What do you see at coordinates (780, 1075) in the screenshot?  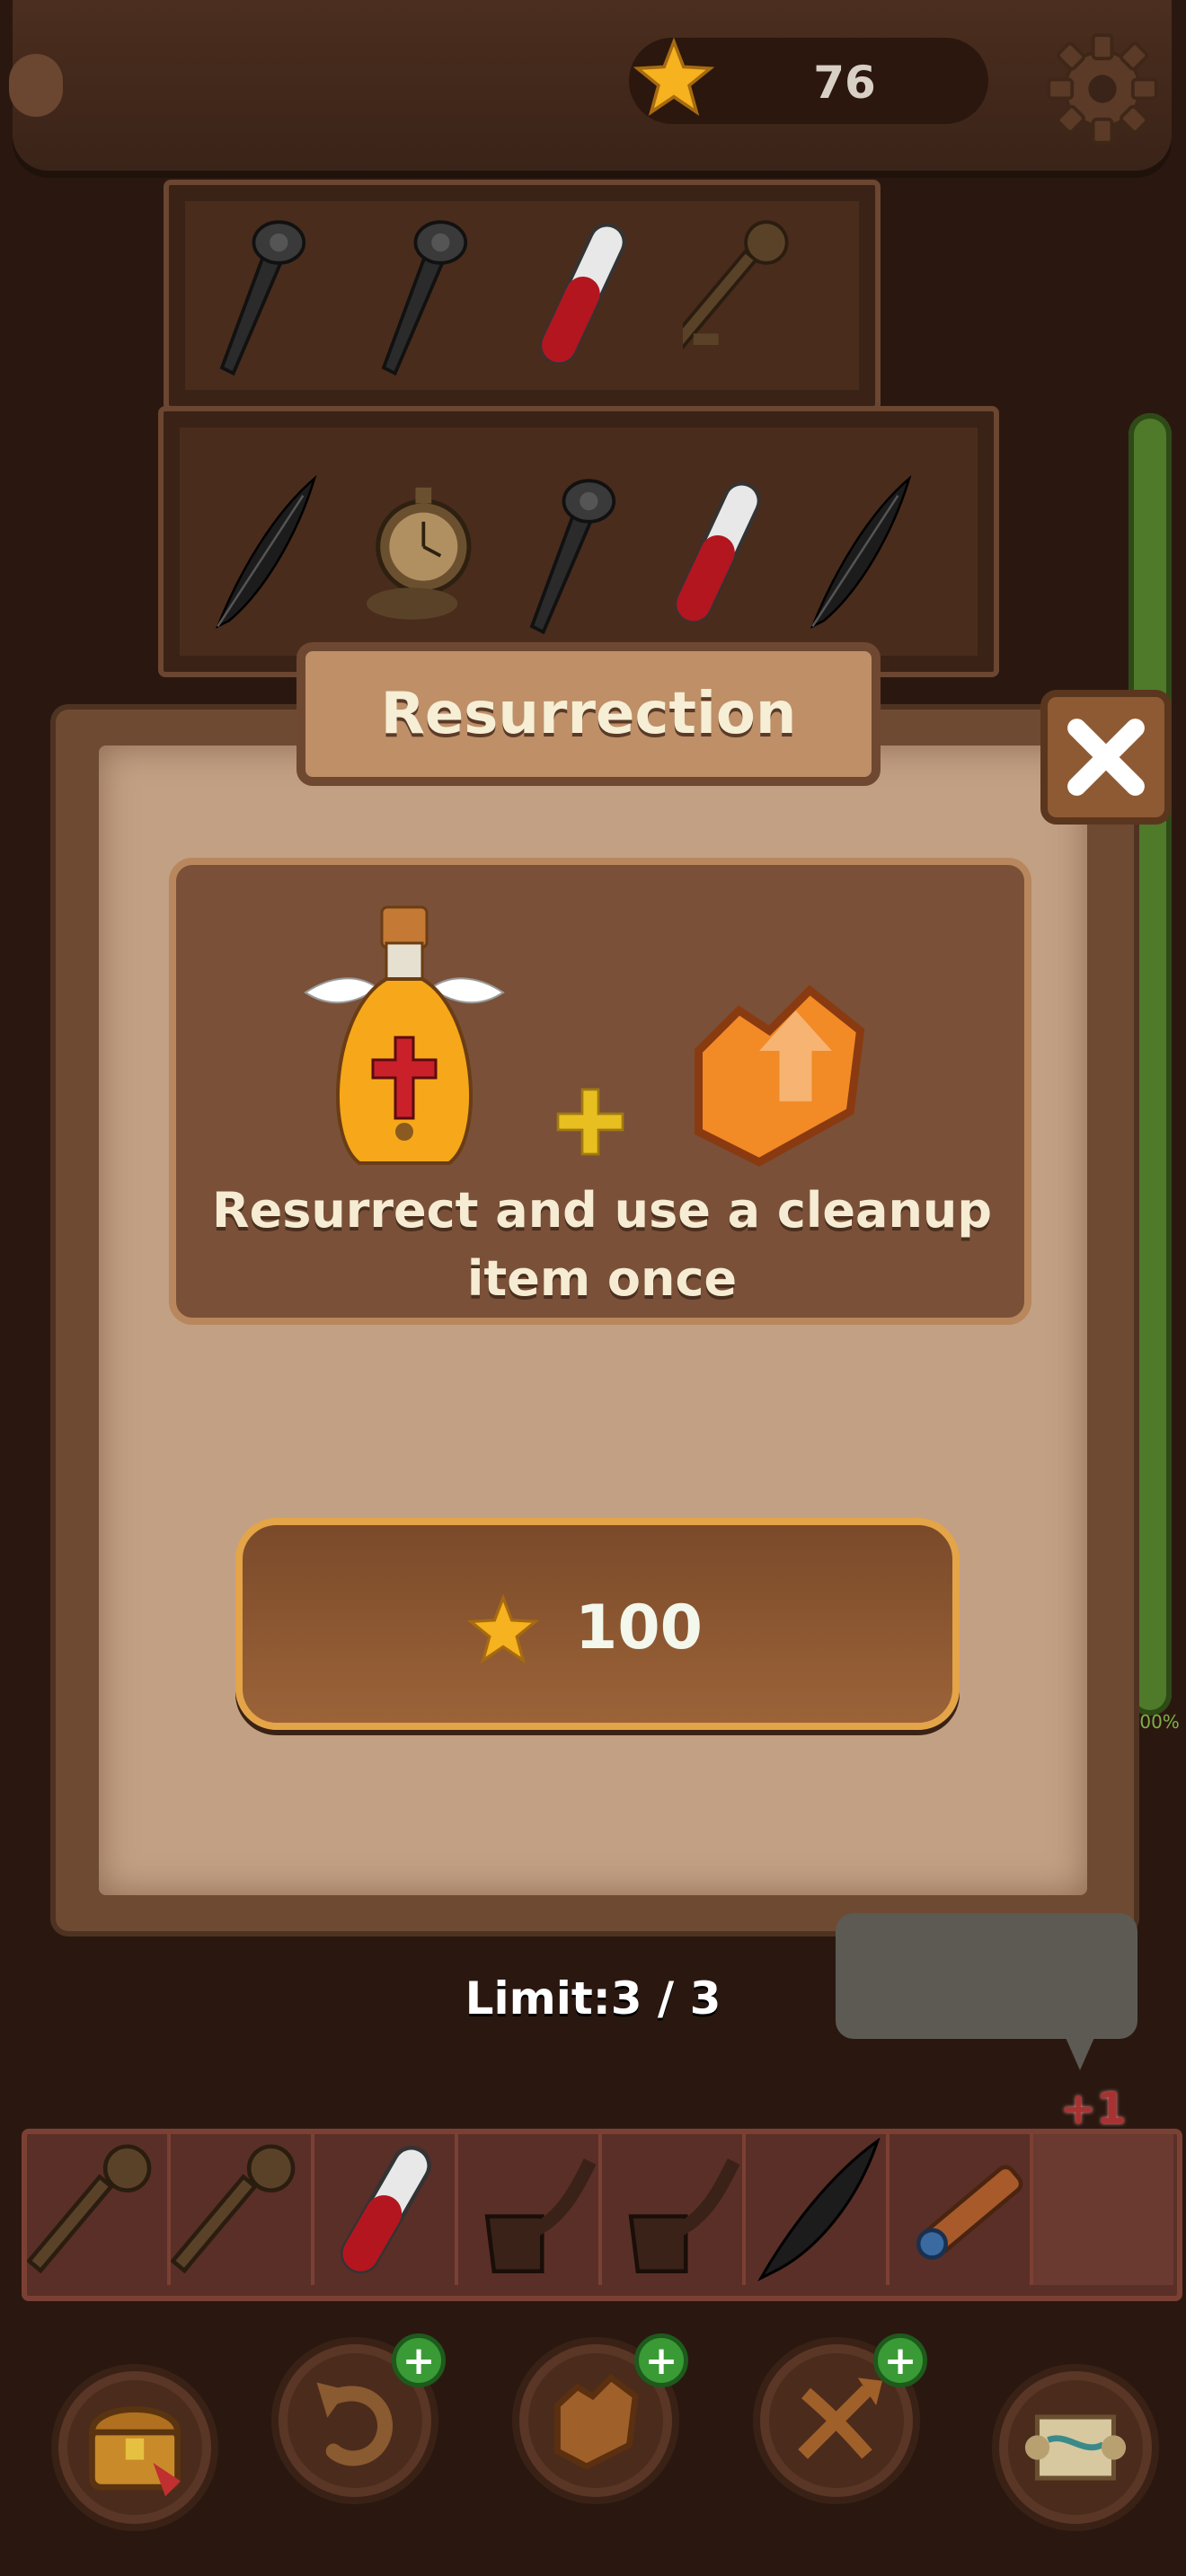 I see `cleanup-icon` at bounding box center [780, 1075].